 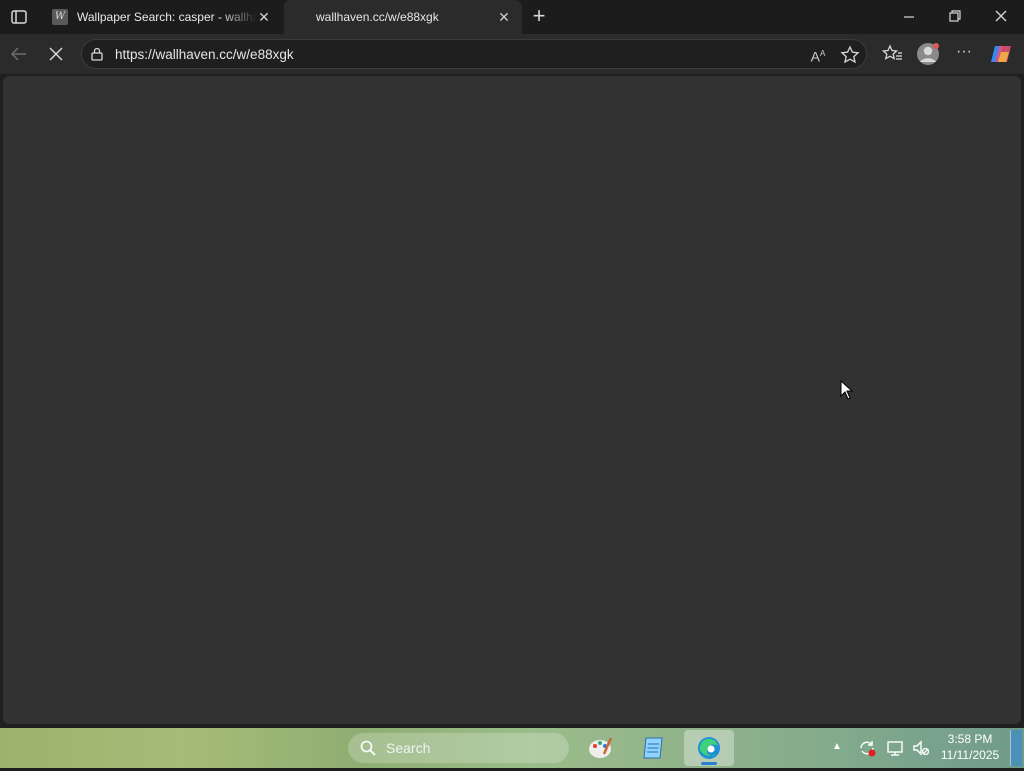 I want to click on search-icon, so click(x=368, y=748).